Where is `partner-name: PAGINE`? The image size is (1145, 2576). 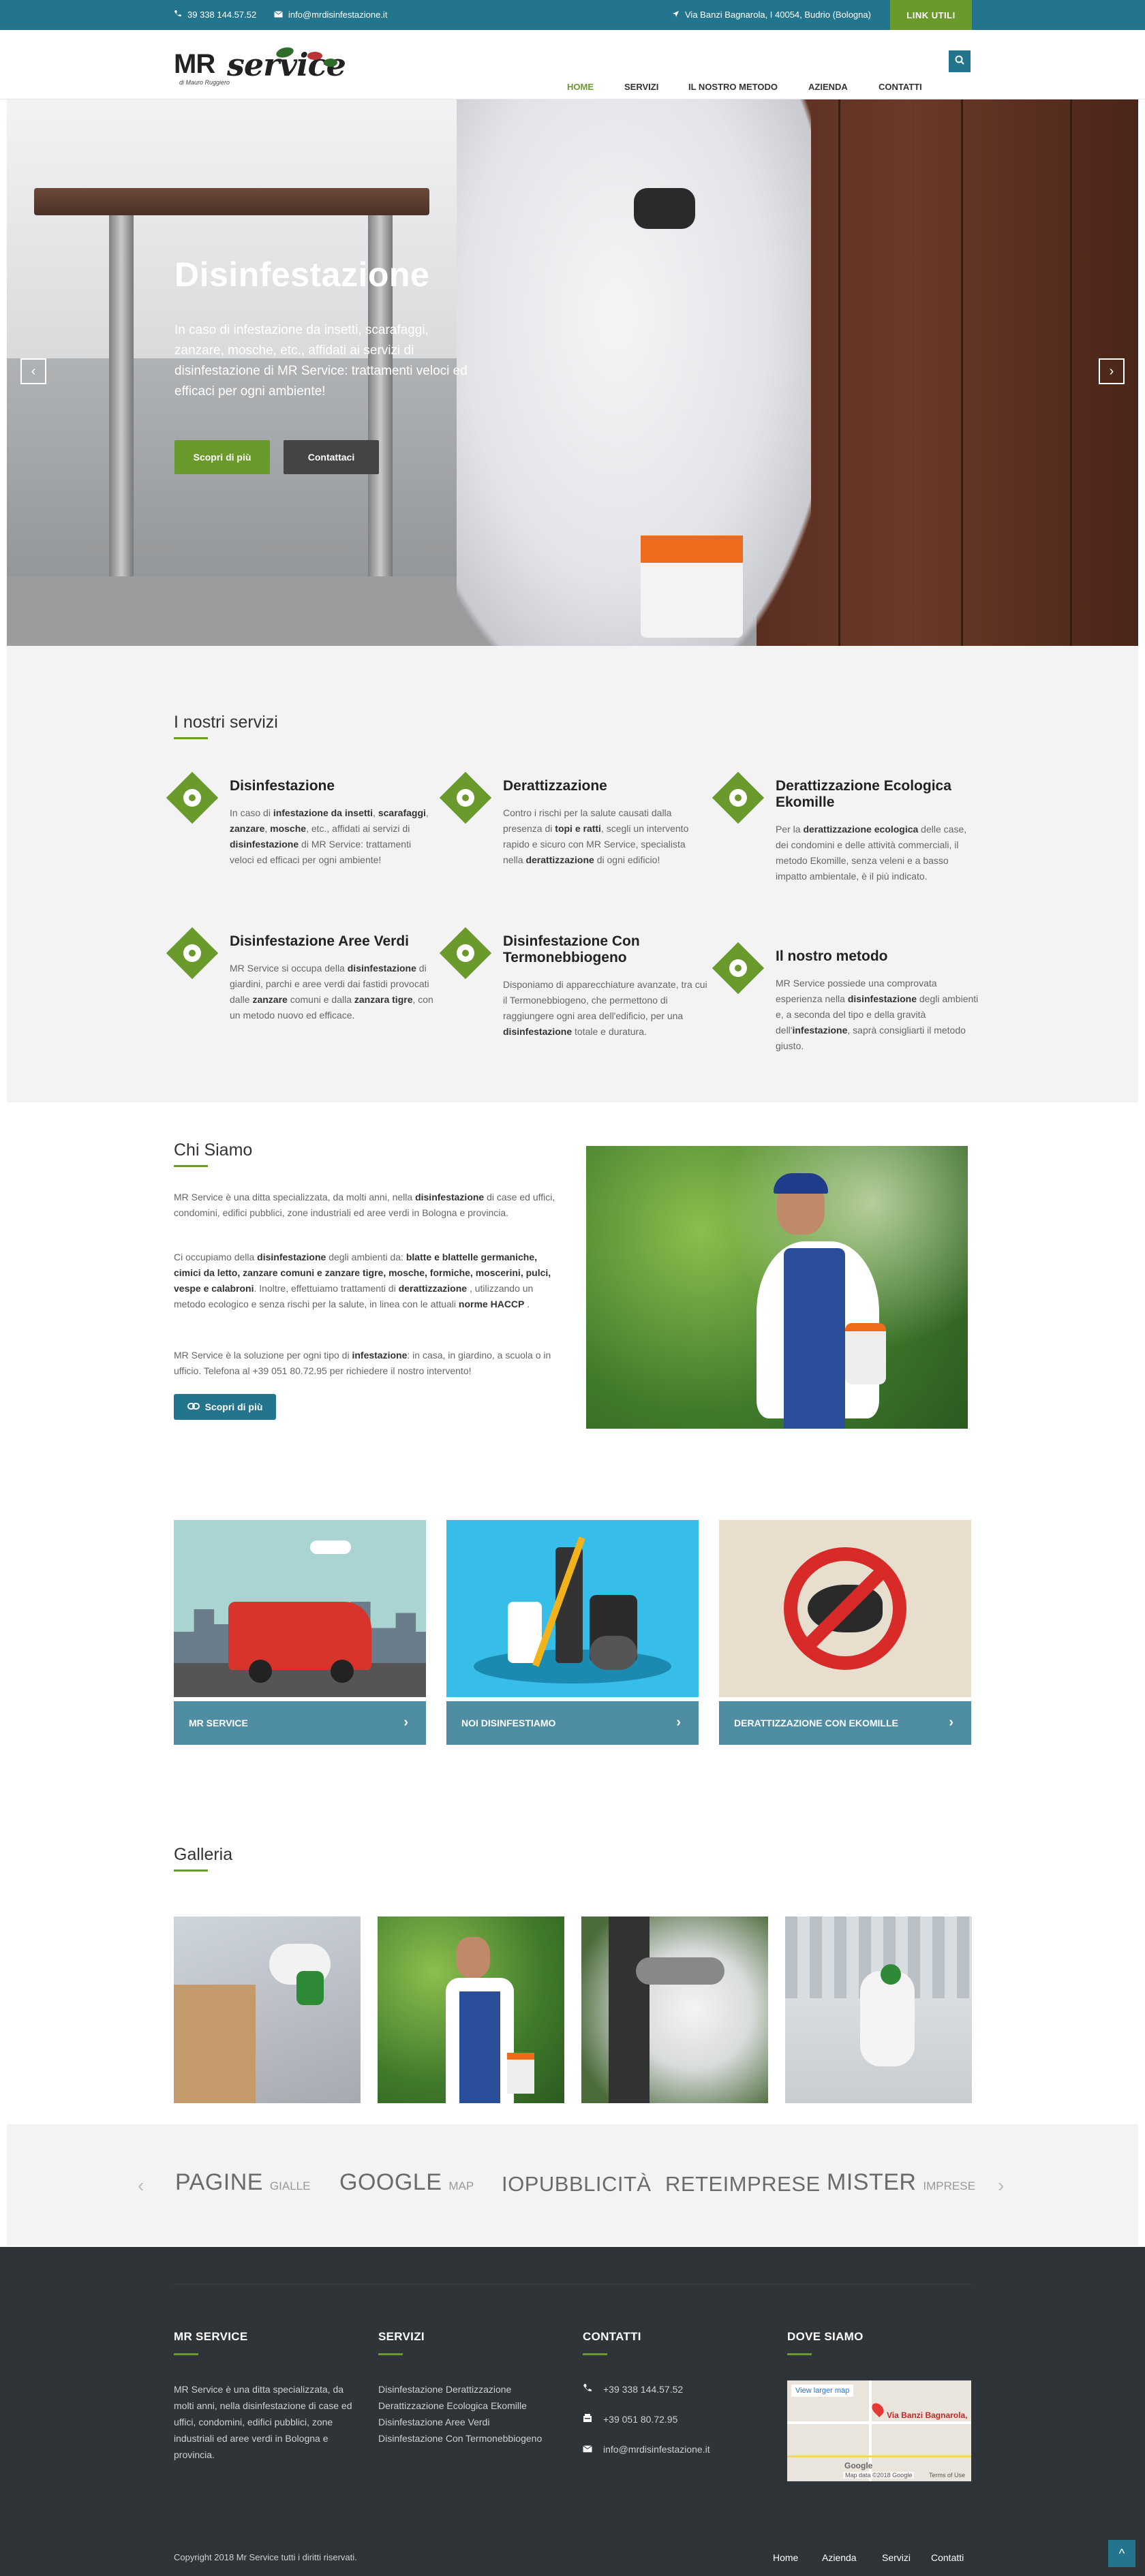 partner-name: PAGINE is located at coordinates (219, 2182).